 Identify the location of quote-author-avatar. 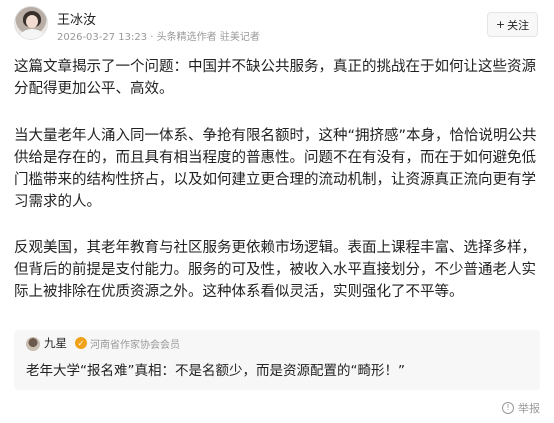
(33, 344).